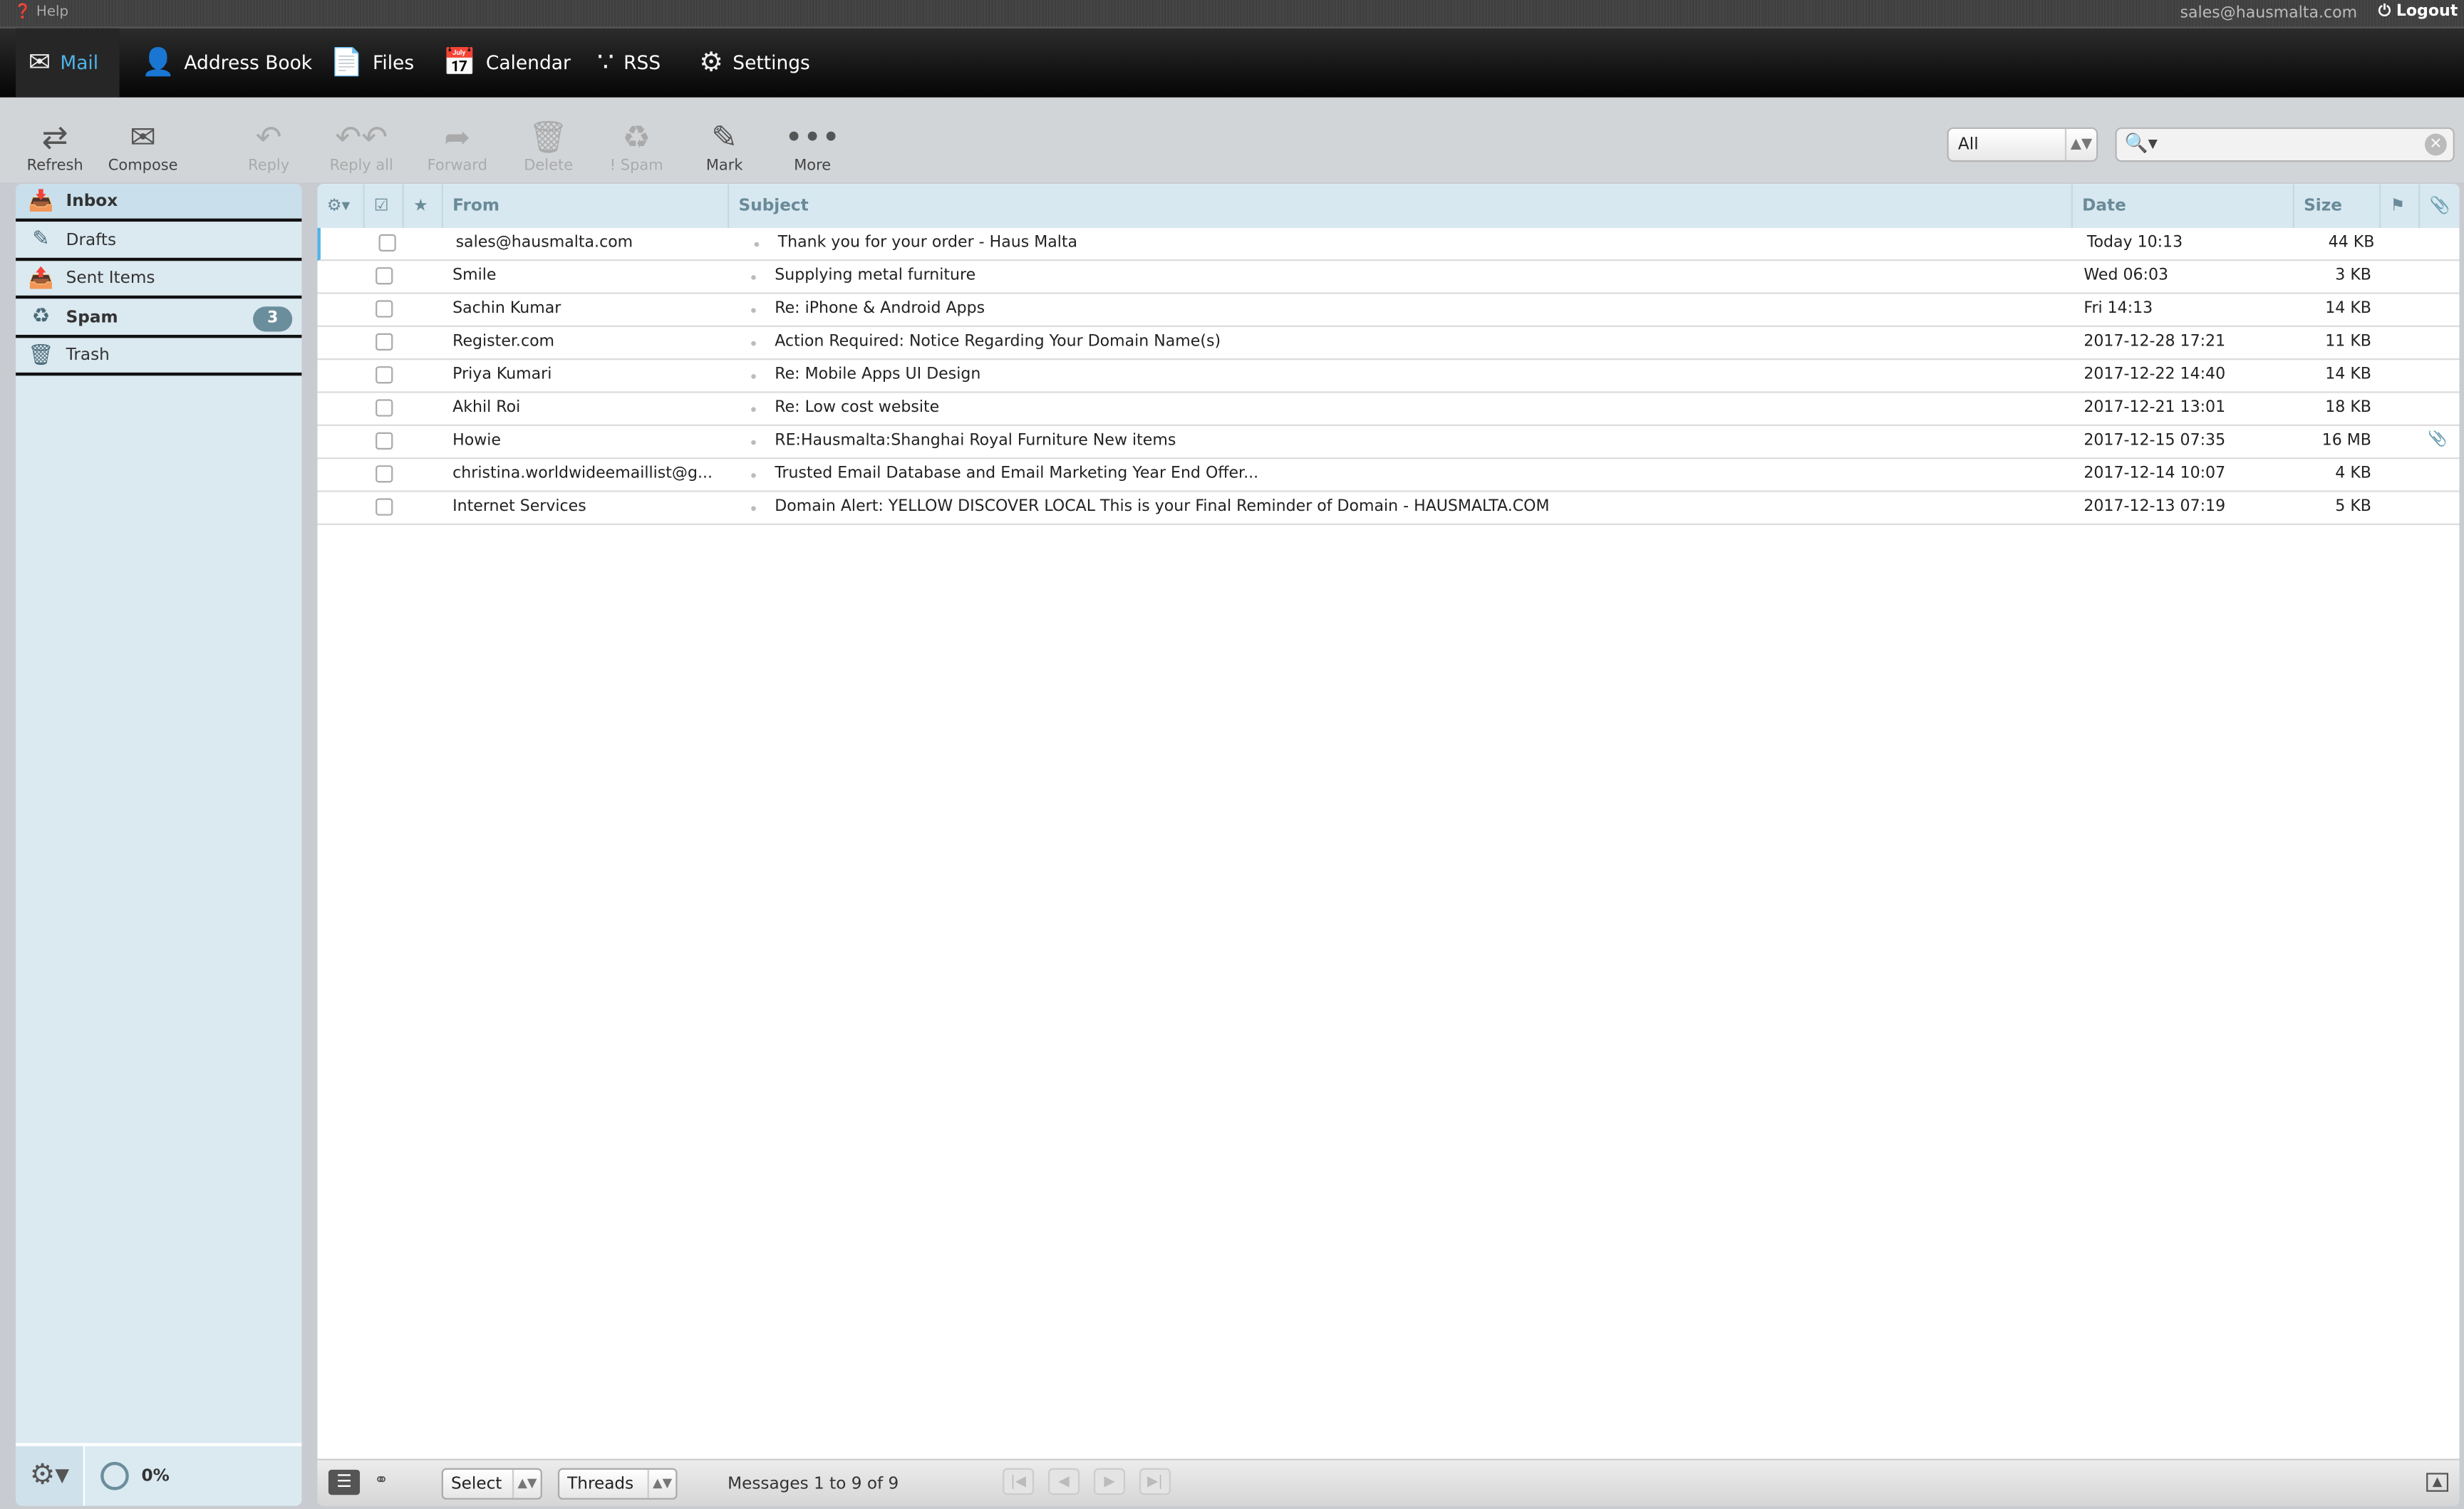  I want to click on reply-button: ↶ Reply, so click(269, 145).